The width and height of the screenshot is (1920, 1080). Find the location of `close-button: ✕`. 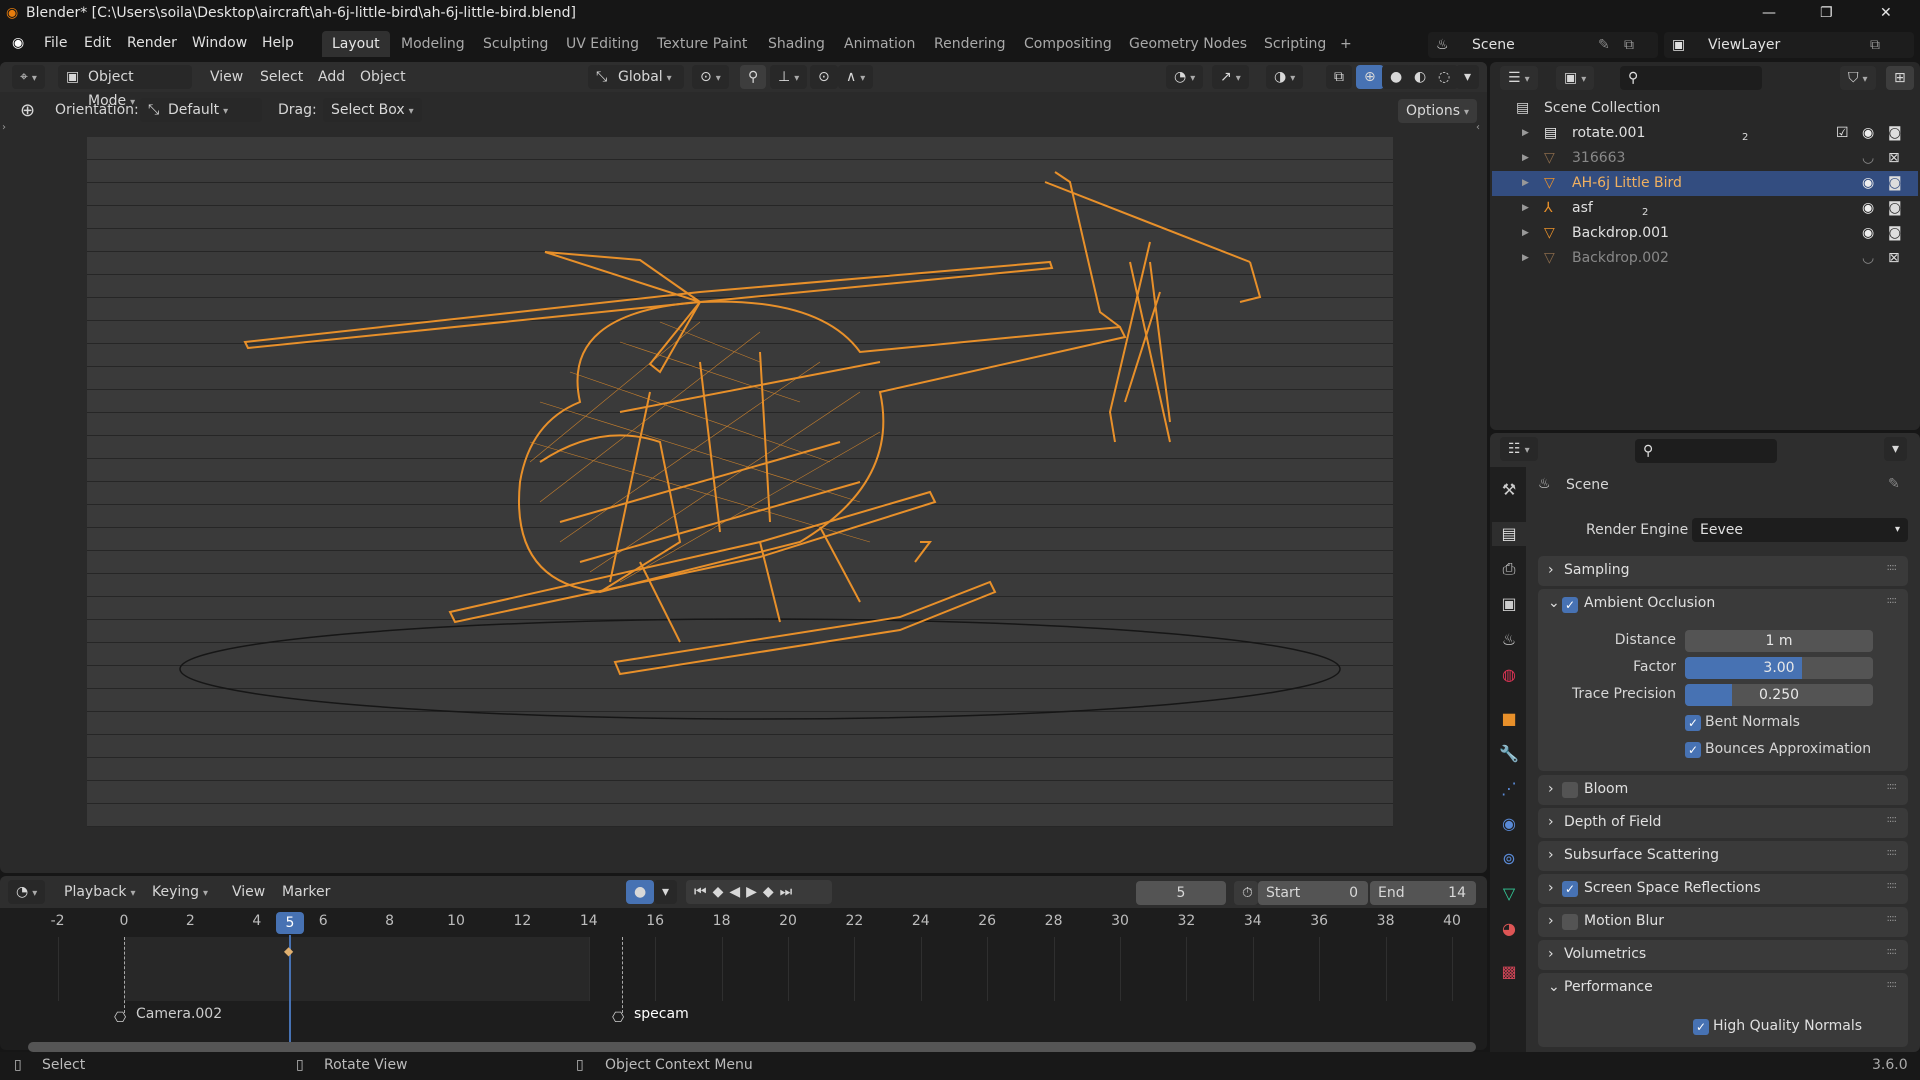

close-button: ✕ is located at coordinates (1886, 13).